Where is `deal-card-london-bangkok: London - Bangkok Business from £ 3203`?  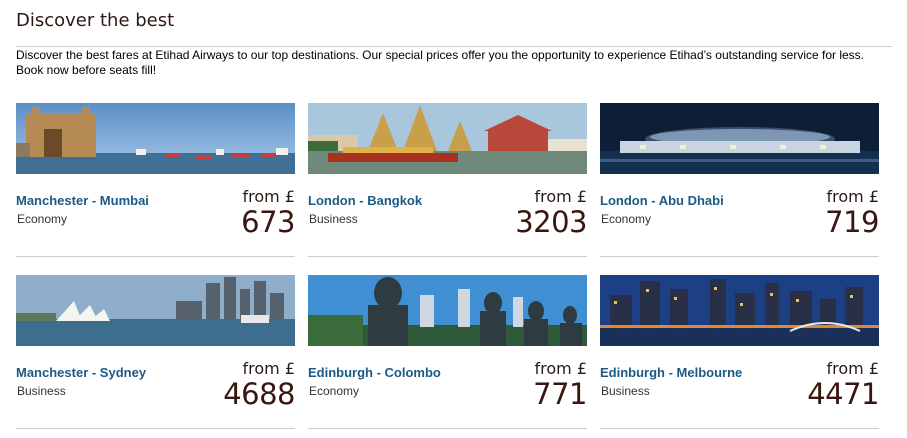 deal-card-london-bangkok: London - Bangkok Business from £ 3203 is located at coordinates (447, 180).